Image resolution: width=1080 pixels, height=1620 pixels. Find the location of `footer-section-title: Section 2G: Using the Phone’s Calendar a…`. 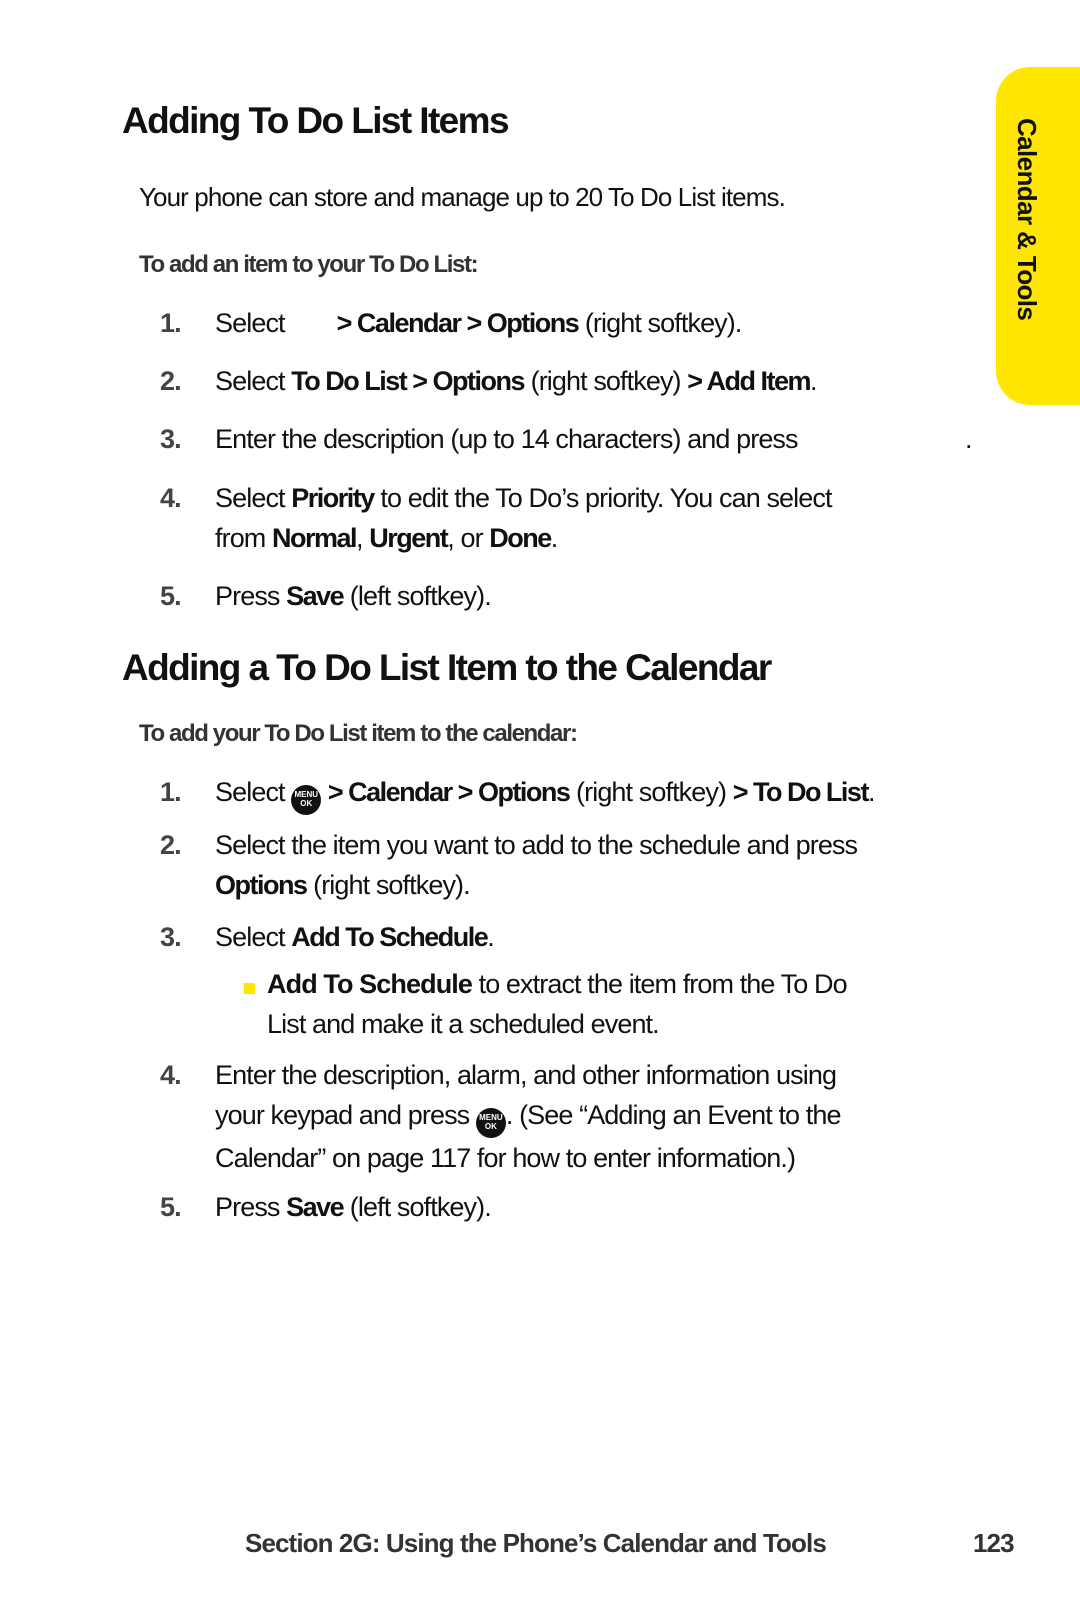

footer-section-title: Section 2G: Using the Phone’s Calendar a… is located at coordinates (536, 1543).